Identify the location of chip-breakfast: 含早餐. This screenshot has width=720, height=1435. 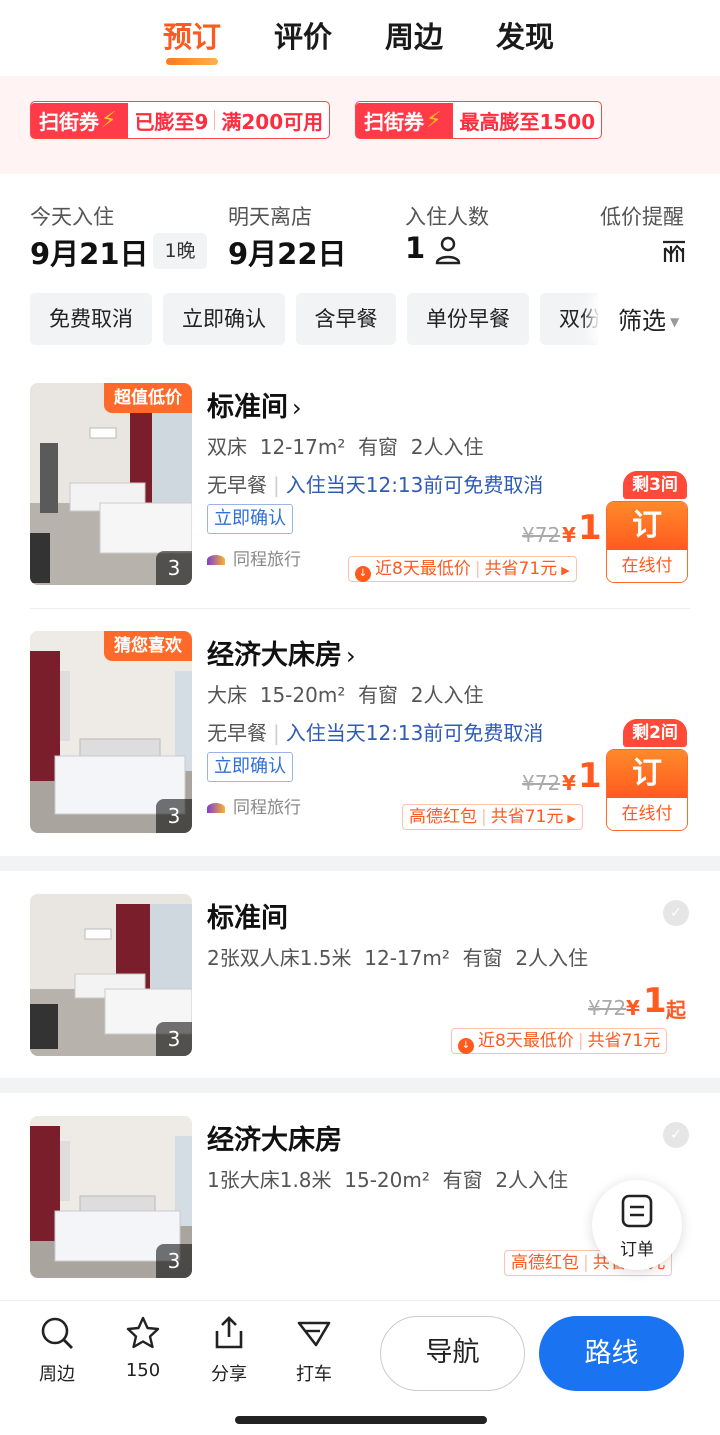
(346, 319).